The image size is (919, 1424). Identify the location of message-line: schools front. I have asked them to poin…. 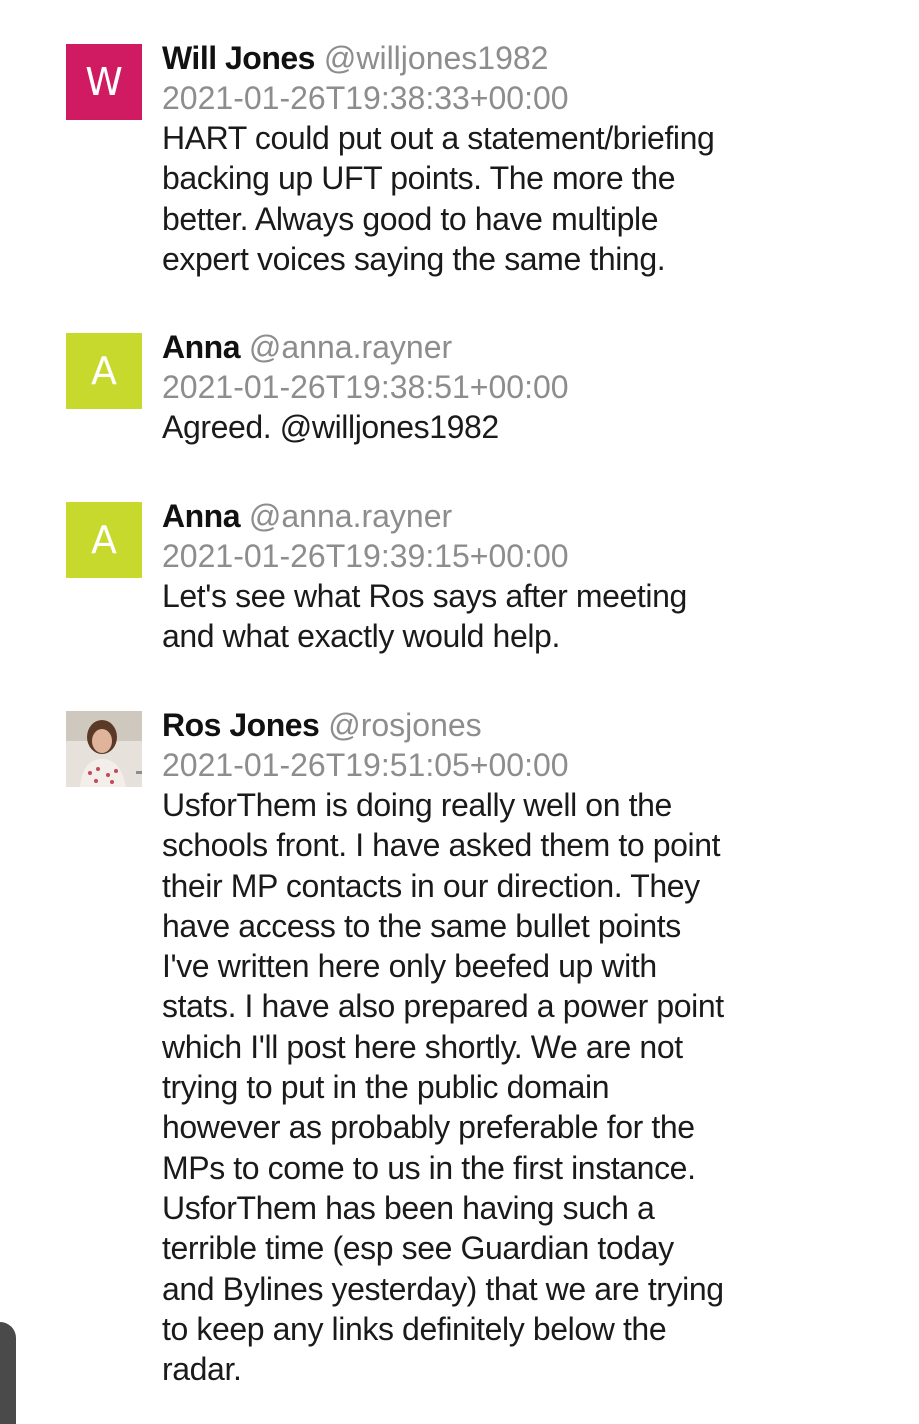
(441, 845).